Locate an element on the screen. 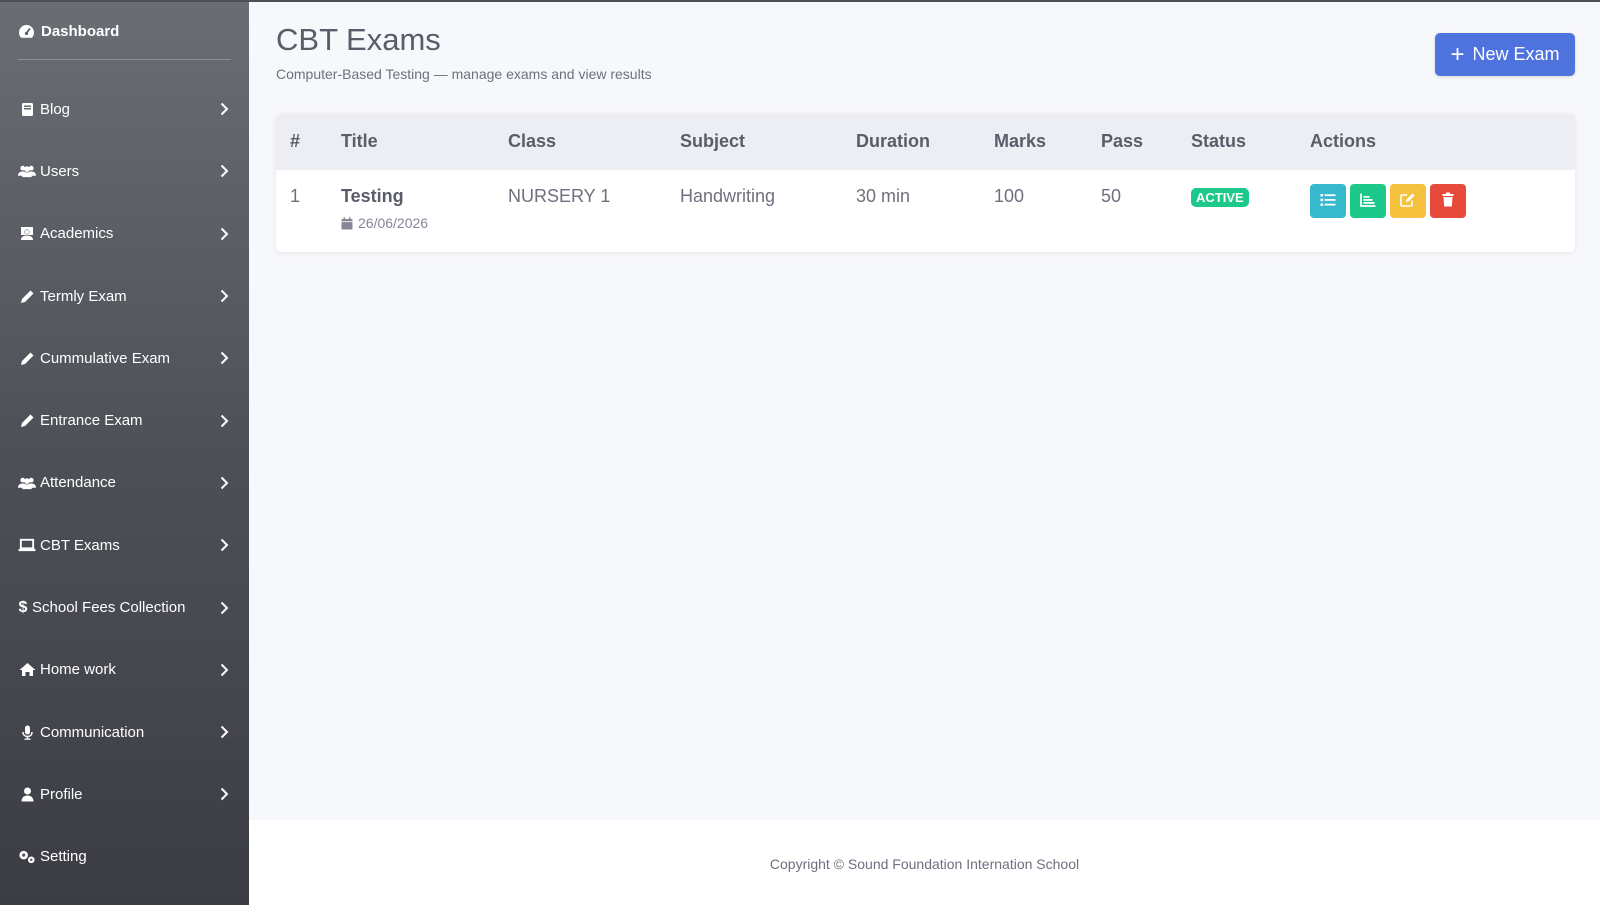 The height and width of the screenshot is (905, 1600). column-header: Marks is located at coordinates (1020, 141).